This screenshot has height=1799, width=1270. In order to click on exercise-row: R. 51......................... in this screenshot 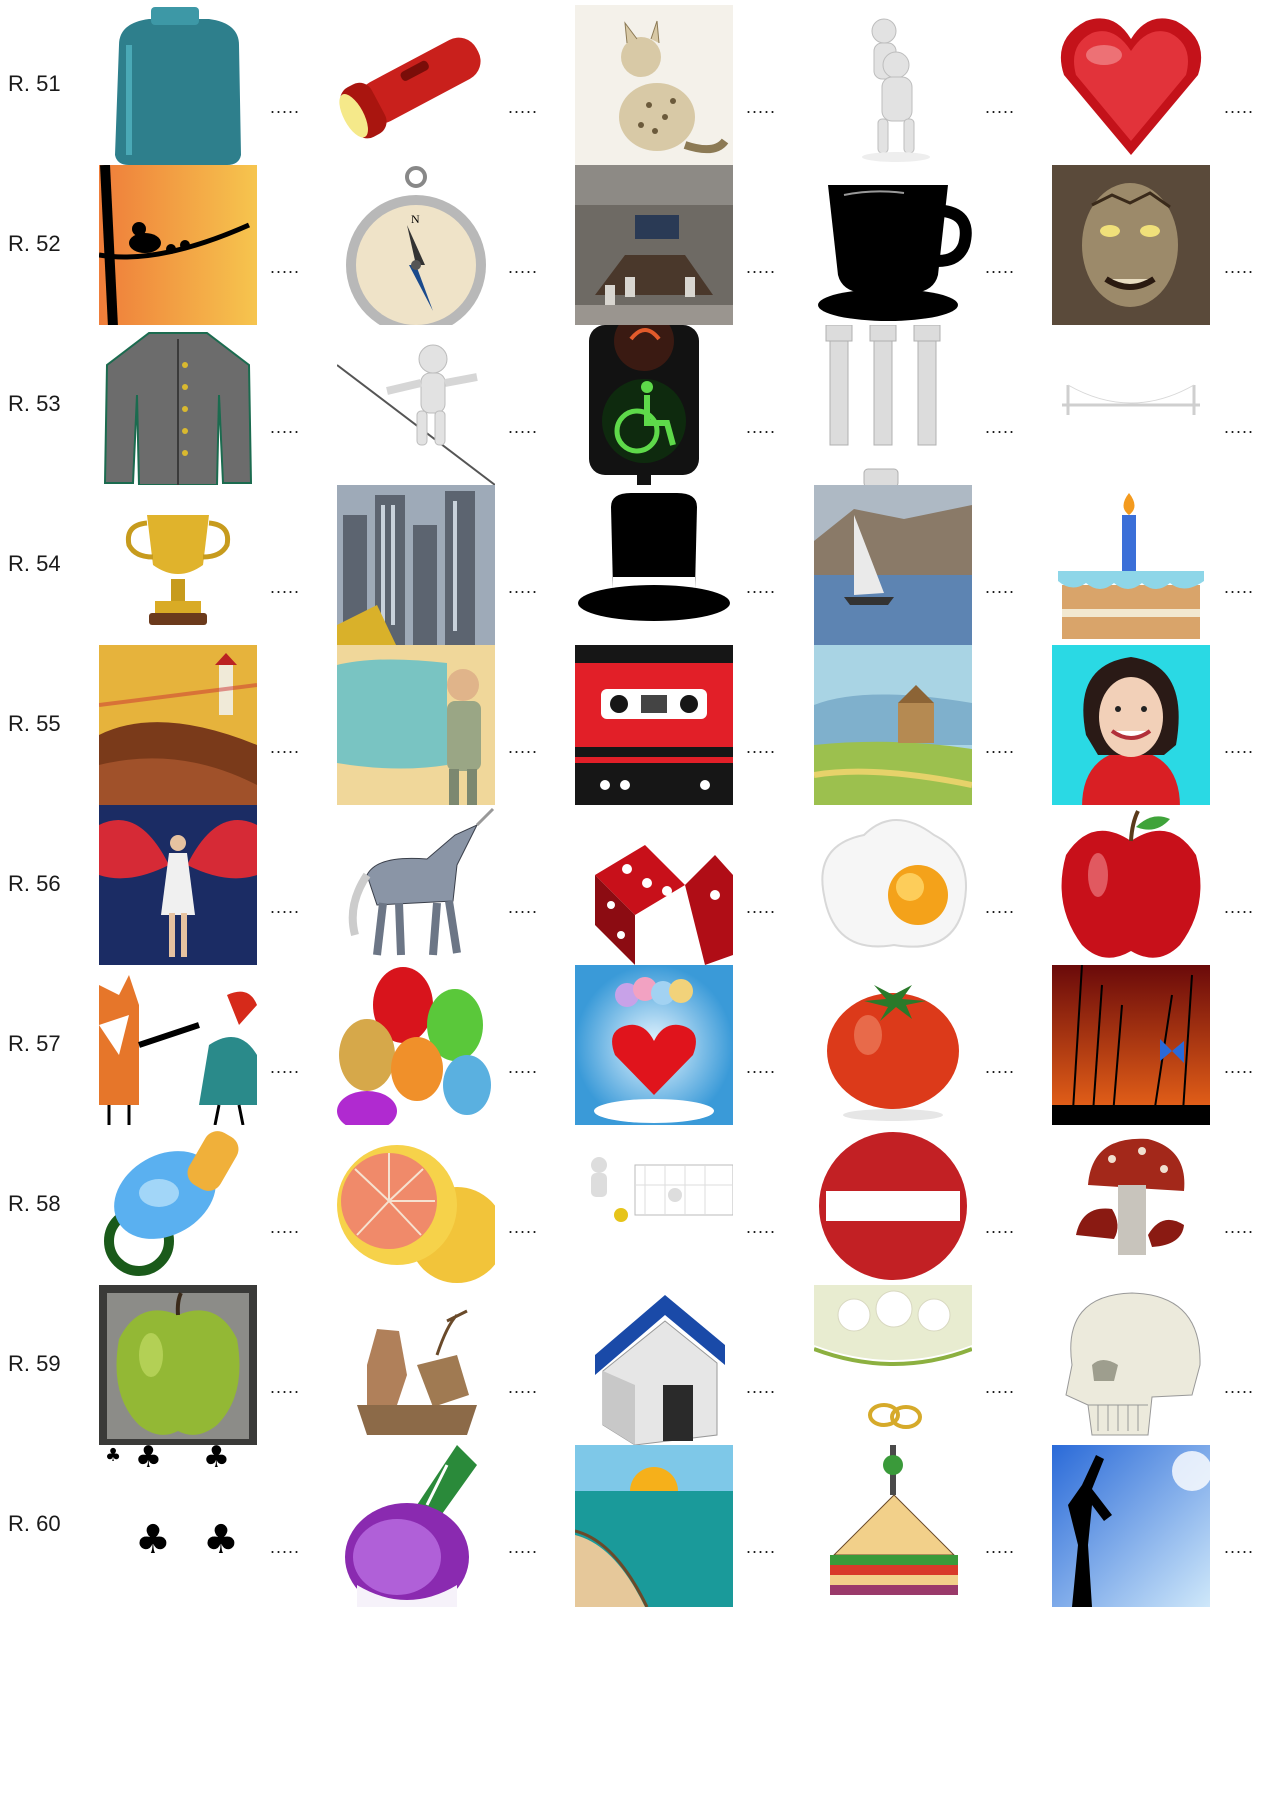, I will do `click(635, 85)`.